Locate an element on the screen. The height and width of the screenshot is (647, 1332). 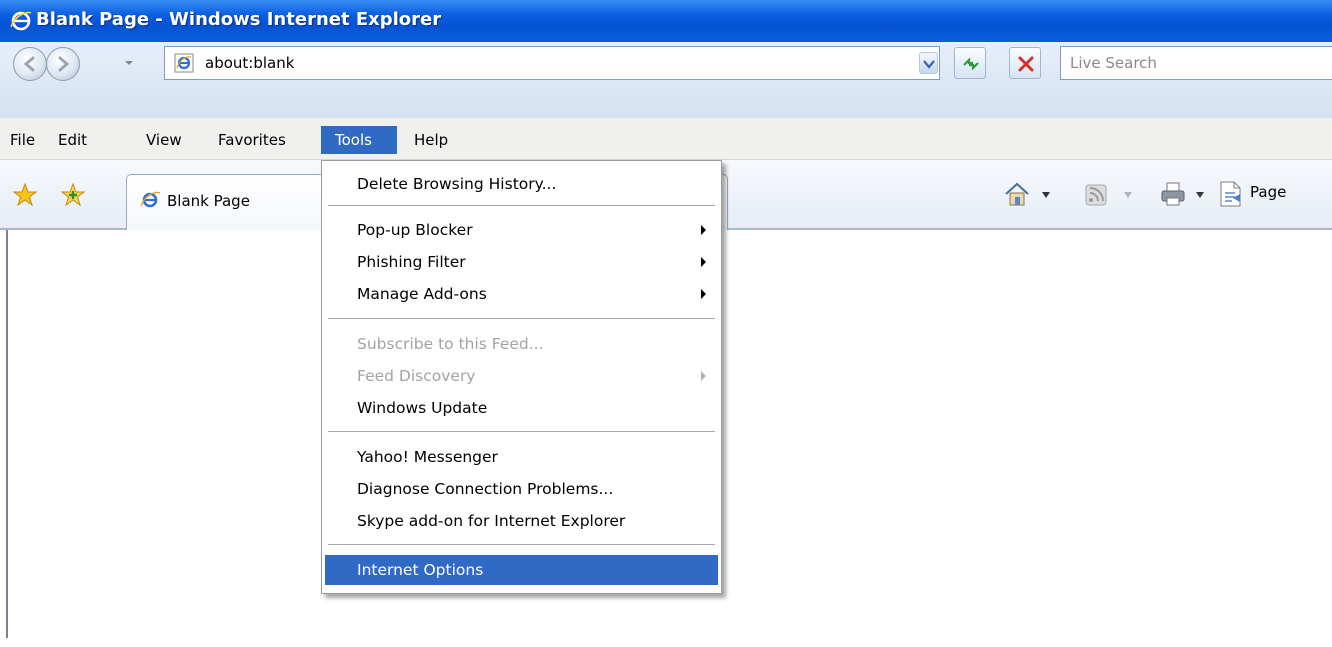
content-border is located at coordinates (7, 434).